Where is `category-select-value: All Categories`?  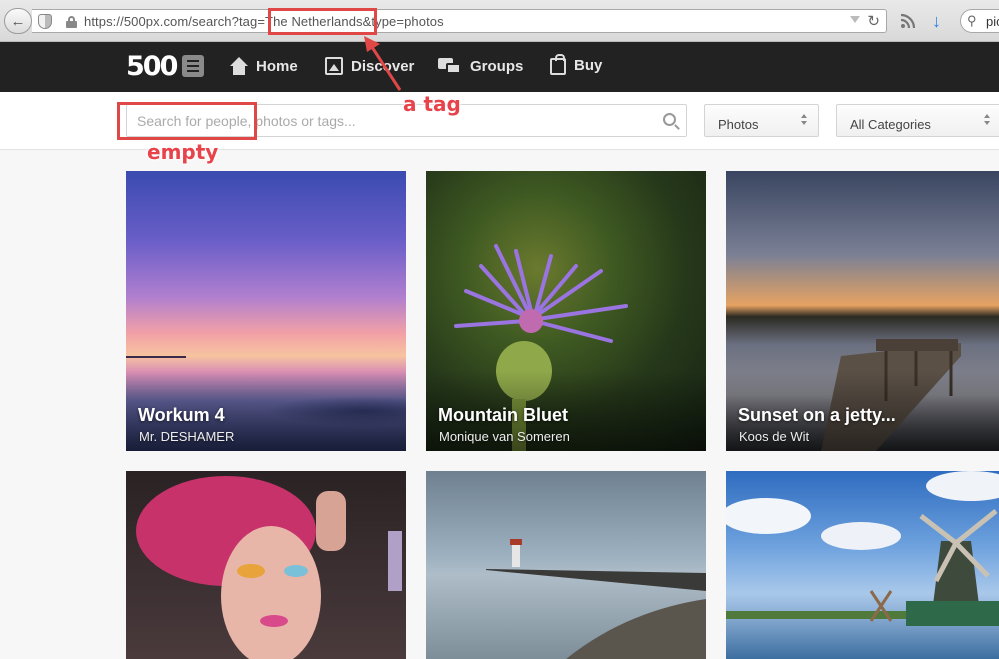
category-select-value: All Categories is located at coordinates (890, 124).